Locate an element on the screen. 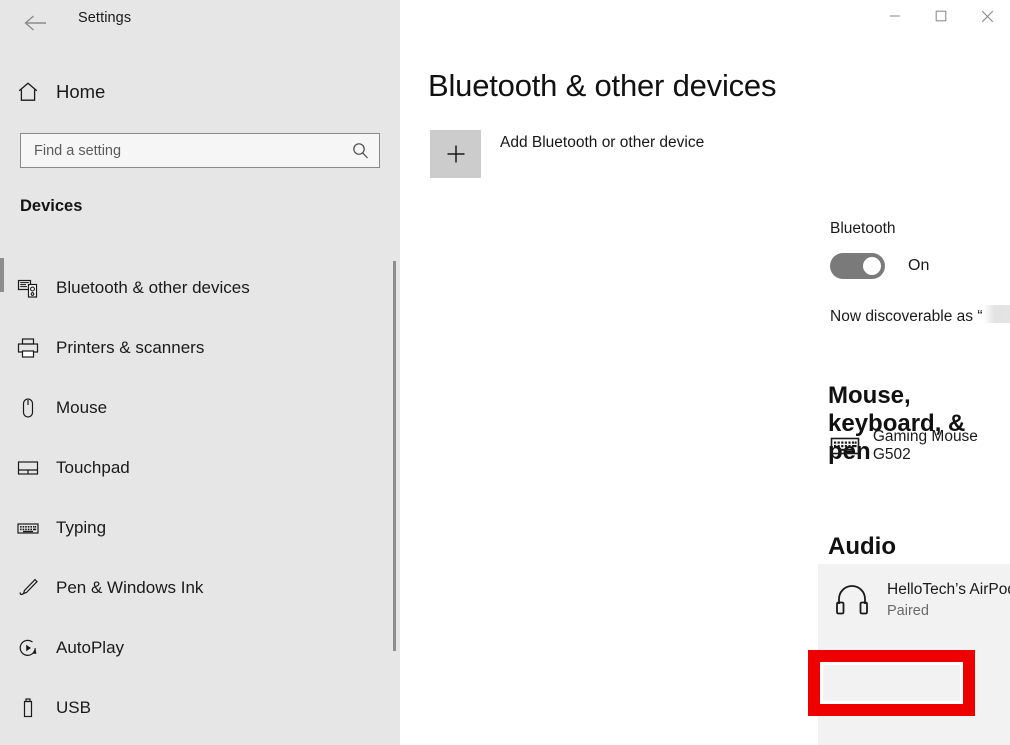  page-title: Bluetooth & other devices is located at coordinates (602, 85).